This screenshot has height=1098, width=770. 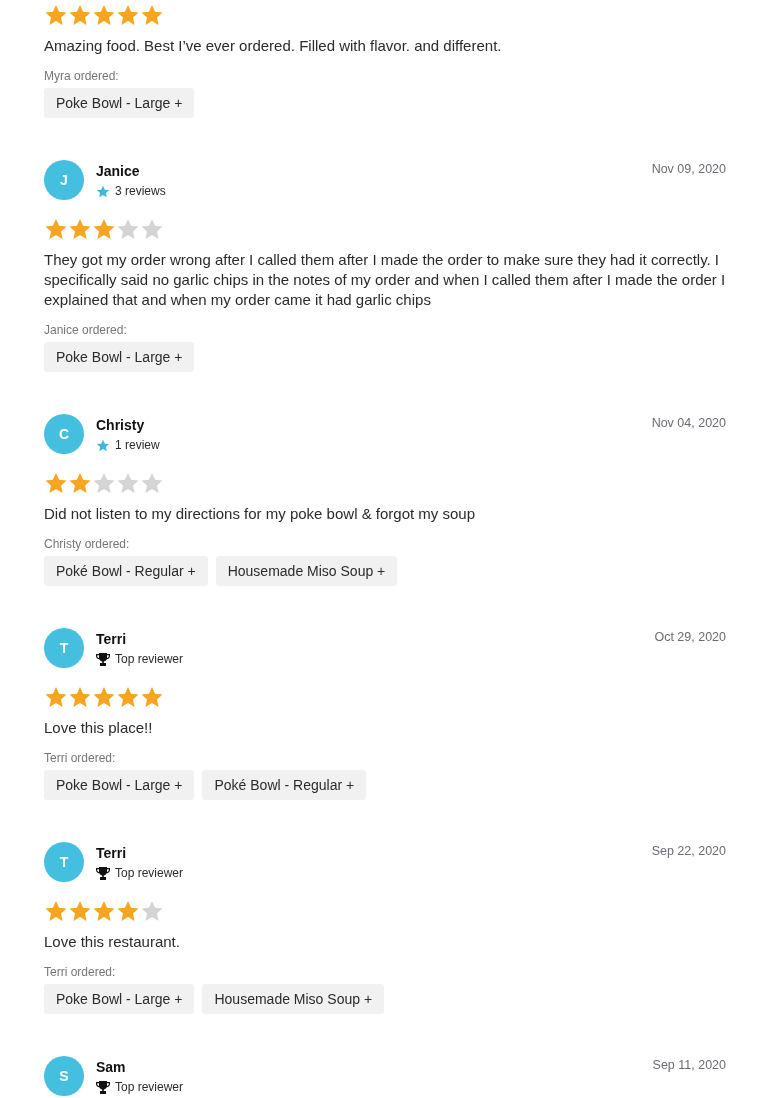 I want to click on review-text: Amazing food. Best I’ve ever ordered. Filled with flavor. and different., so click(x=273, y=46).